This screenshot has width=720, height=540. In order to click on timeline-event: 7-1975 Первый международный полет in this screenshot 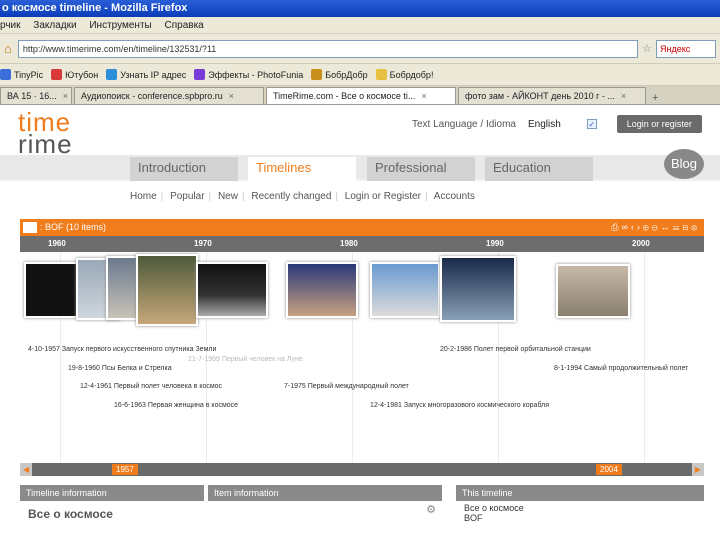, I will do `click(346, 386)`.